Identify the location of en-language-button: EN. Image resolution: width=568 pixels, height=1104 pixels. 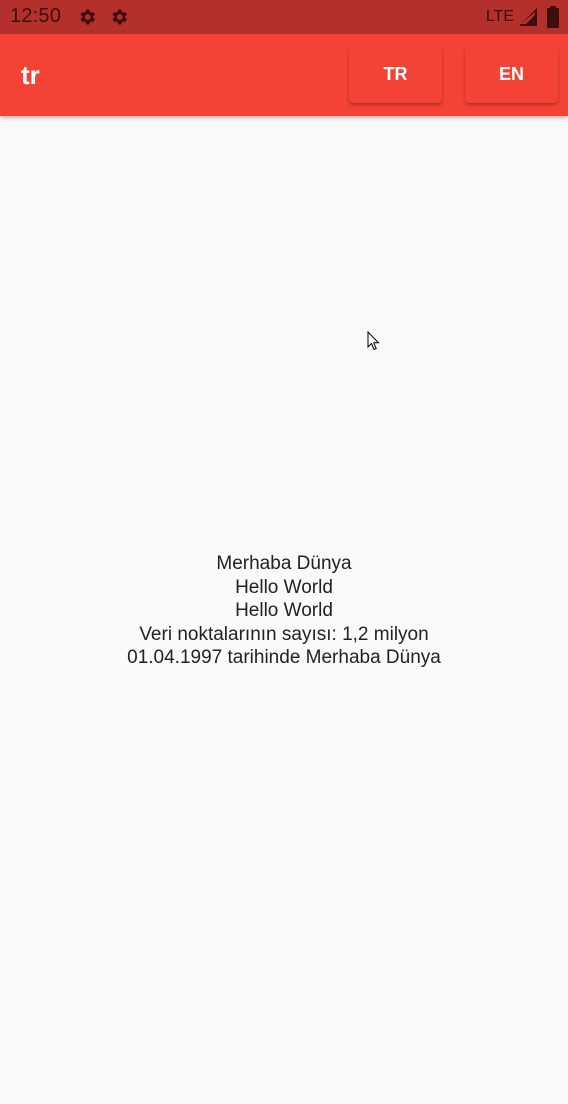
(511, 74).